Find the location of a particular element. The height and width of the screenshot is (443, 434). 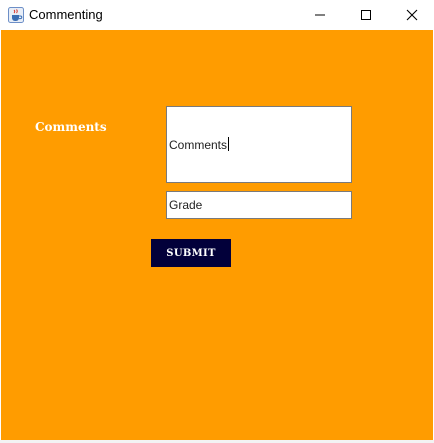

maximize-button is located at coordinates (366, 15).